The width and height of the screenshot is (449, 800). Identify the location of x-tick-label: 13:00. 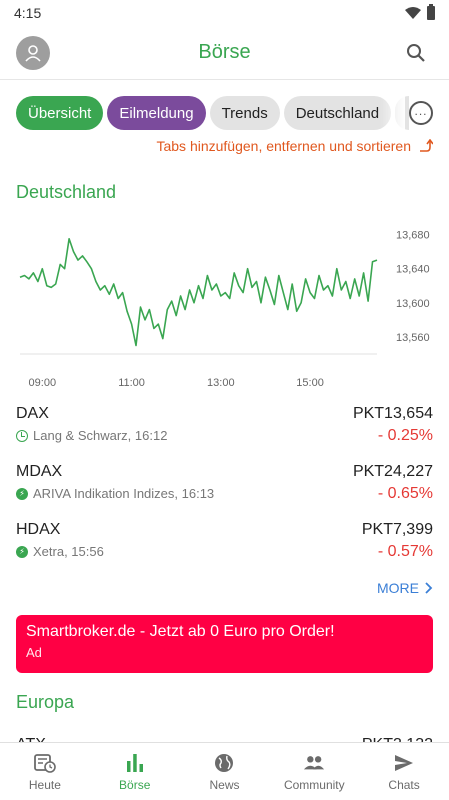
(221, 383).